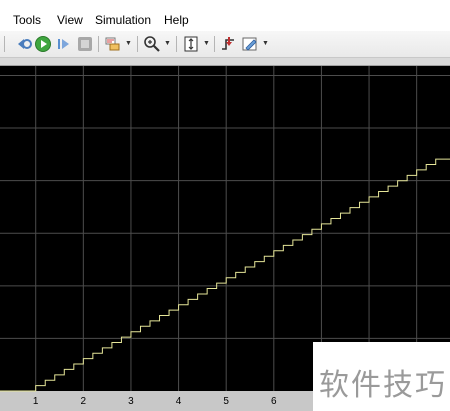 This screenshot has height=411, width=450. I want to click on highlight-icon, so click(250, 44).